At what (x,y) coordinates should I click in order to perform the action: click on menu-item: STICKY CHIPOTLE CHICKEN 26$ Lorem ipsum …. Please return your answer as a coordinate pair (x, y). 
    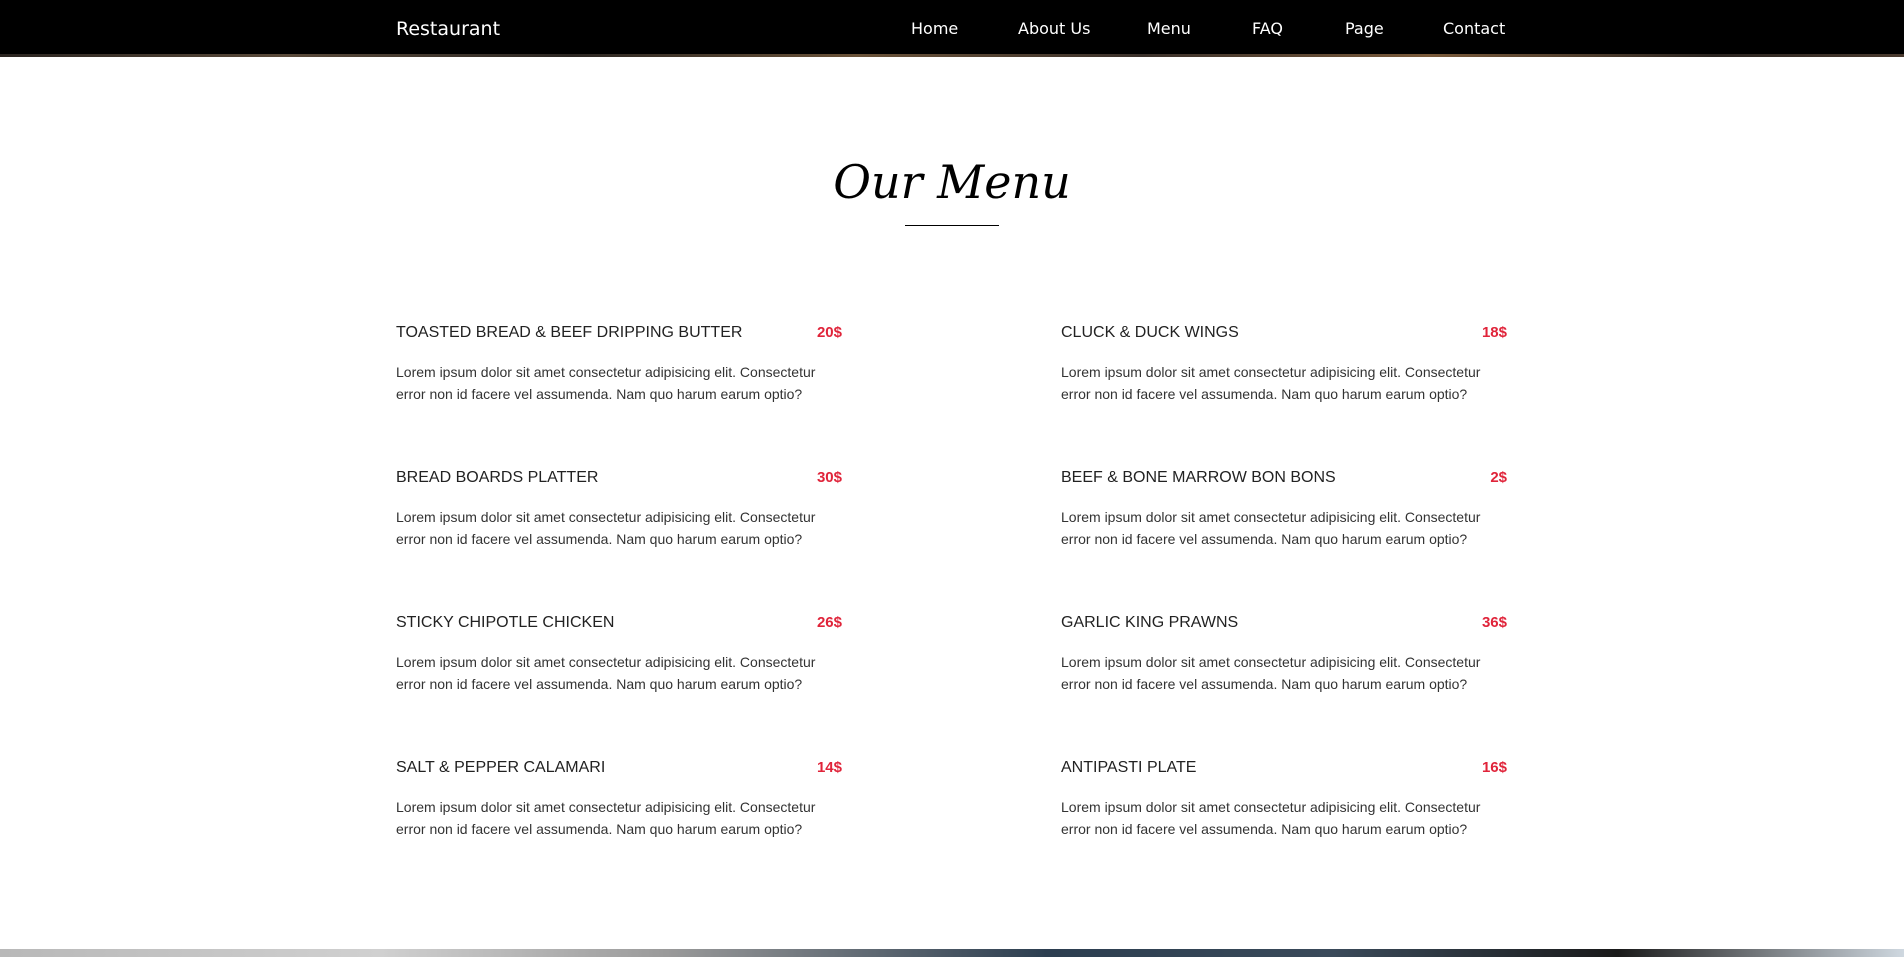
    Looking at the image, I should click on (619, 668).